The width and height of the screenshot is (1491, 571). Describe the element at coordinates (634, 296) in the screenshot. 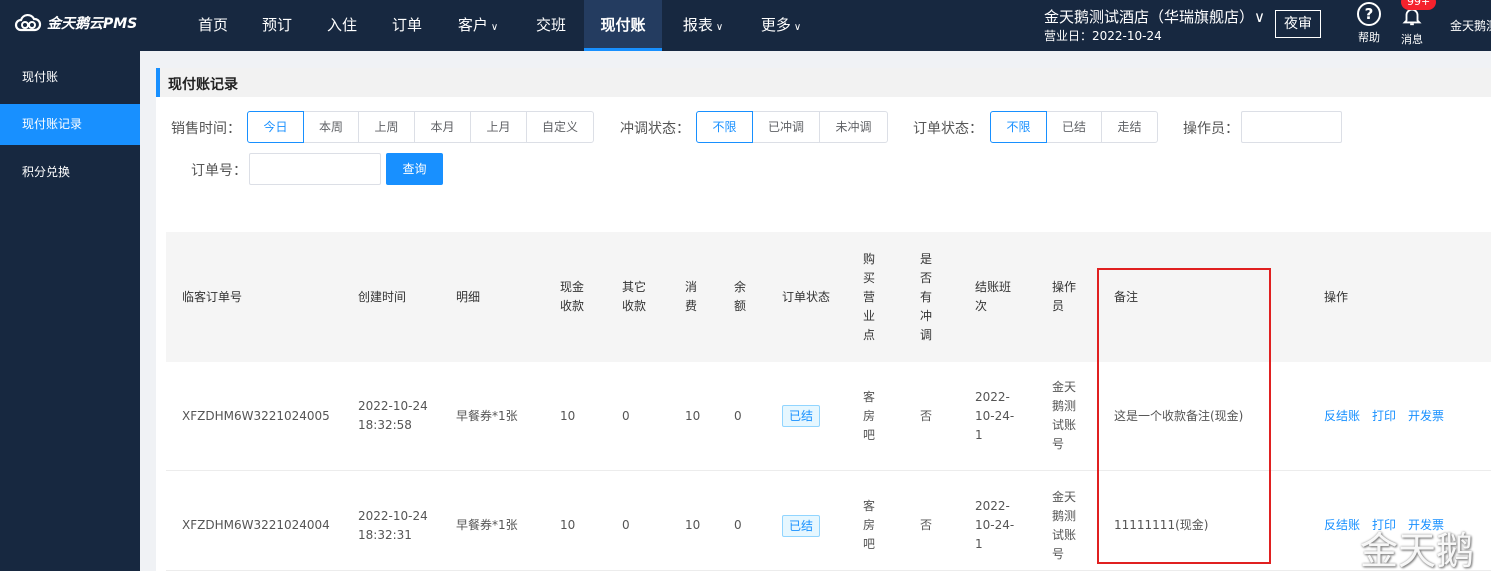

I see `col-other: 其它收款` at that location.